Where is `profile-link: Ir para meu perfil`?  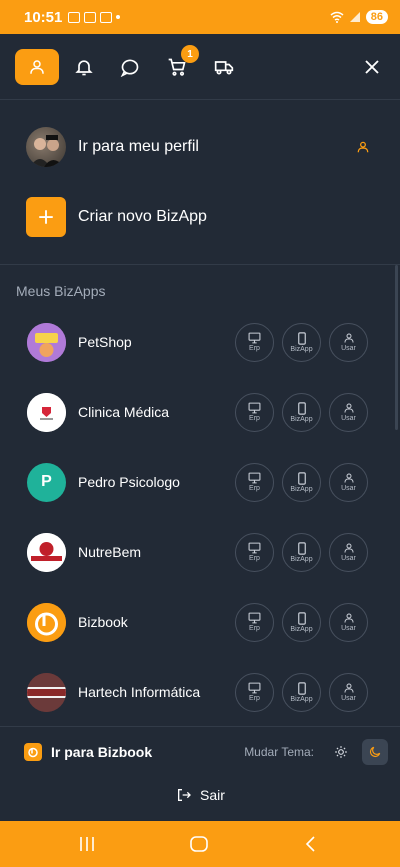 profile-link: Ir para meu perfil is located at coordinates (201, 147).